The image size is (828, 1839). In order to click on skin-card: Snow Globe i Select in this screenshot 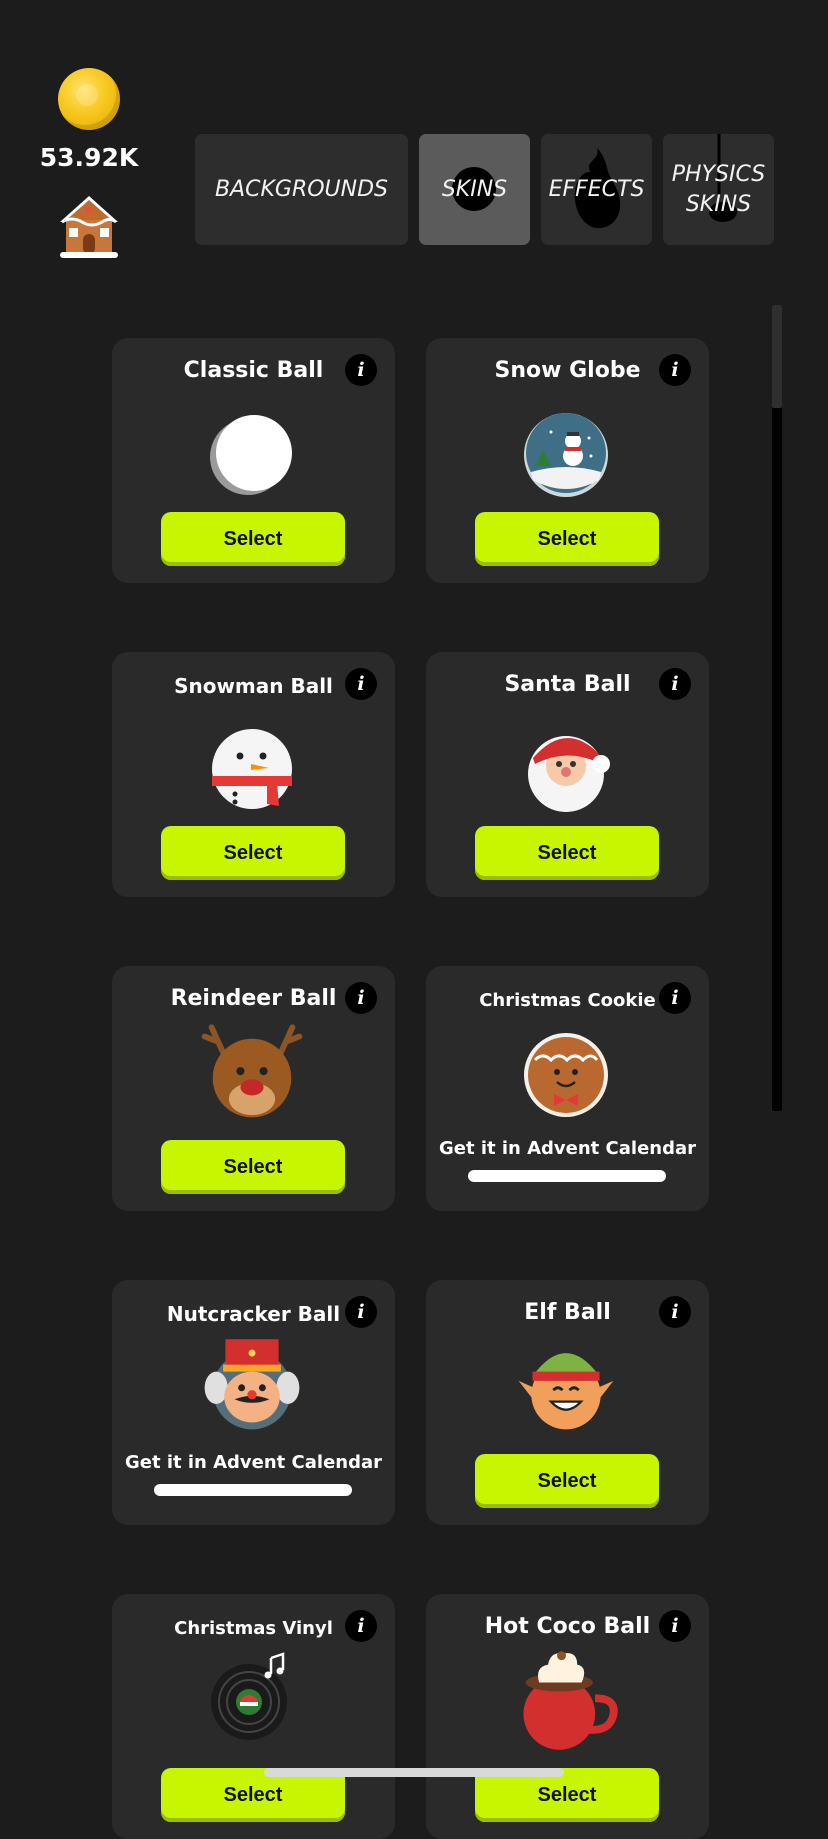, I will do `click(567, 460)`.